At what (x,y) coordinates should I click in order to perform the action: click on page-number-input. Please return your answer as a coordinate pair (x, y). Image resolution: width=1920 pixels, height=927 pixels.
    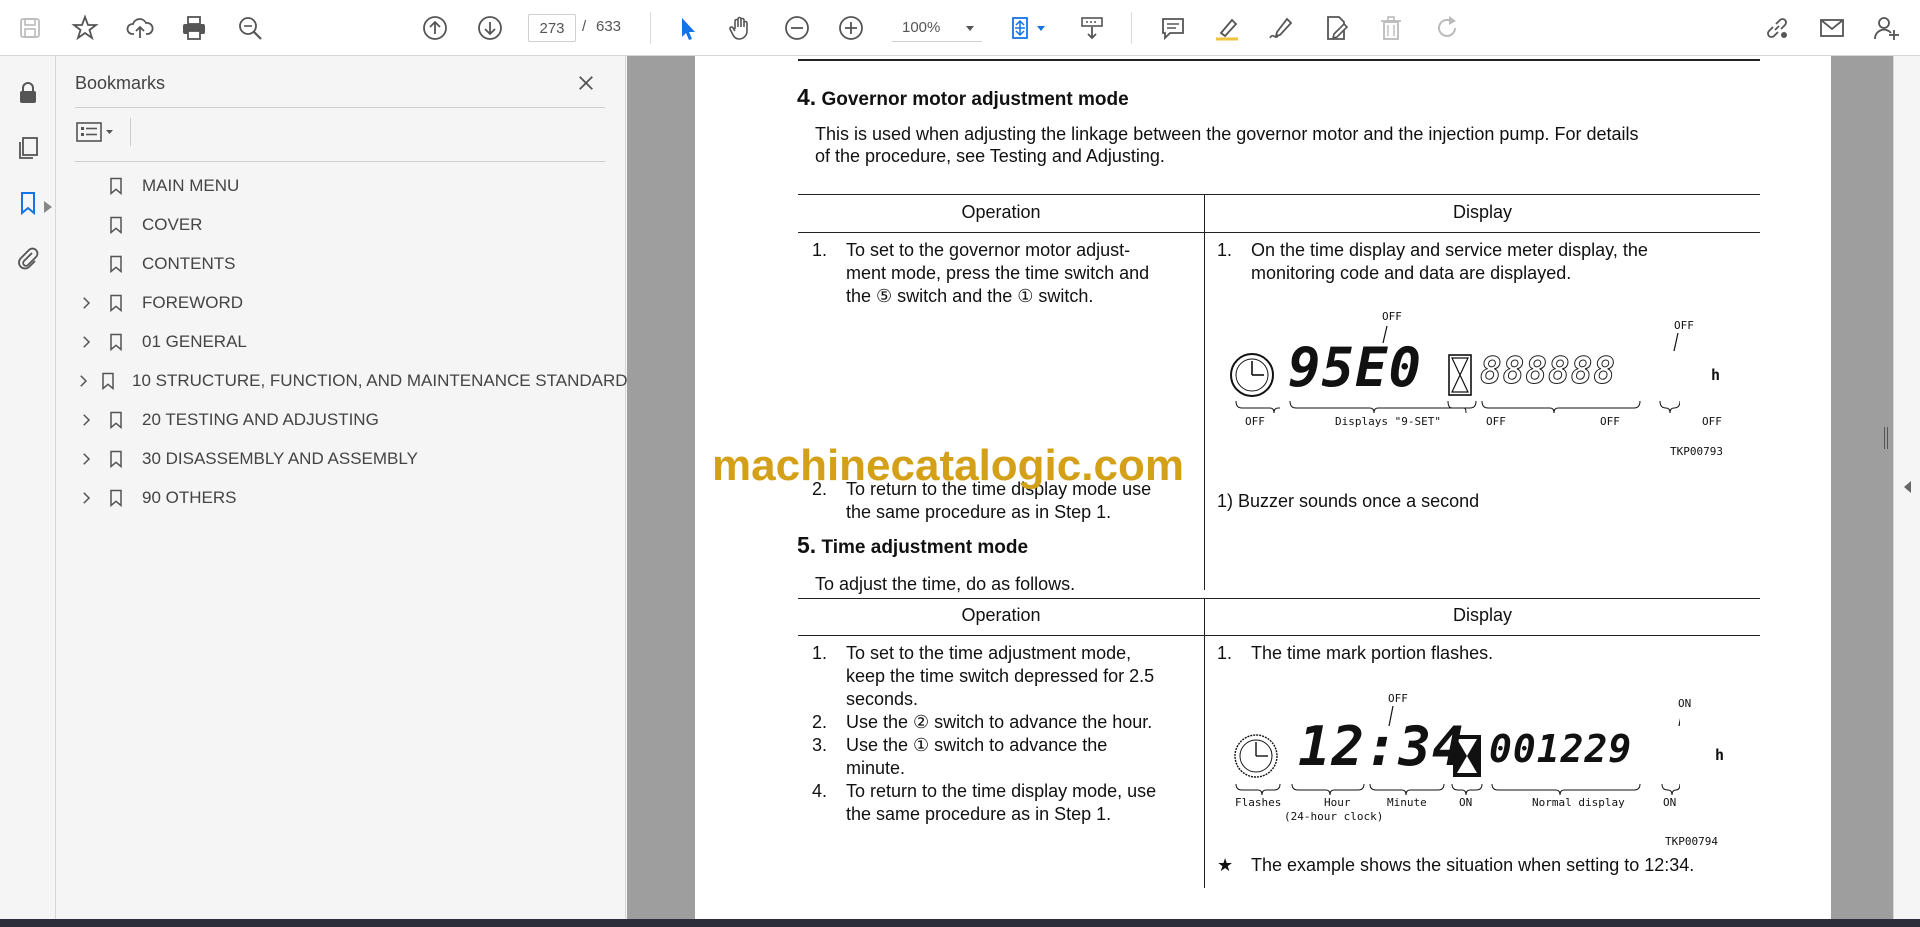
    Looking at the image, I should click on (552, 28).